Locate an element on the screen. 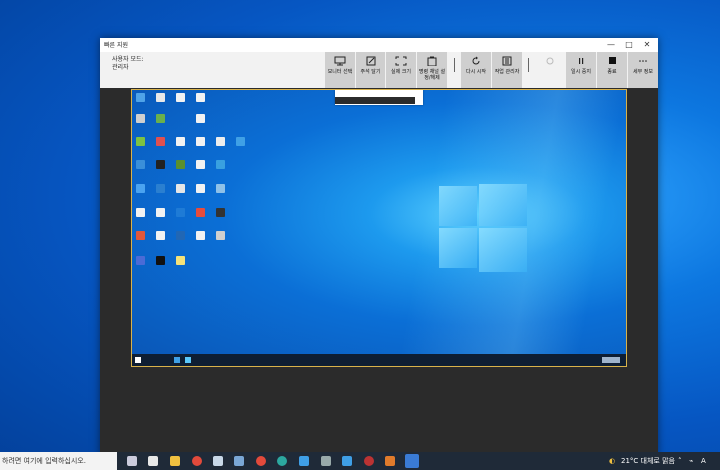 The height and width of the screenshot is (470, 720). annotate-button: 주석 달기 is located at coordinates (370, 70).